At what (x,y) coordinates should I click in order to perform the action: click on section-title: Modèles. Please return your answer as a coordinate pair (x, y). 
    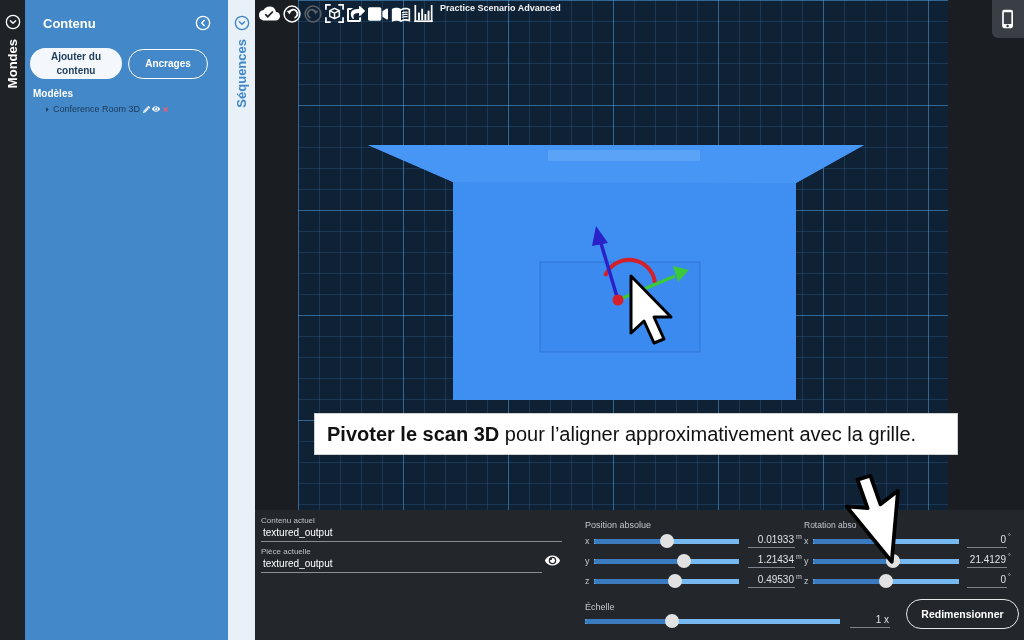
    Looking at the image, I should click on (53, 93).